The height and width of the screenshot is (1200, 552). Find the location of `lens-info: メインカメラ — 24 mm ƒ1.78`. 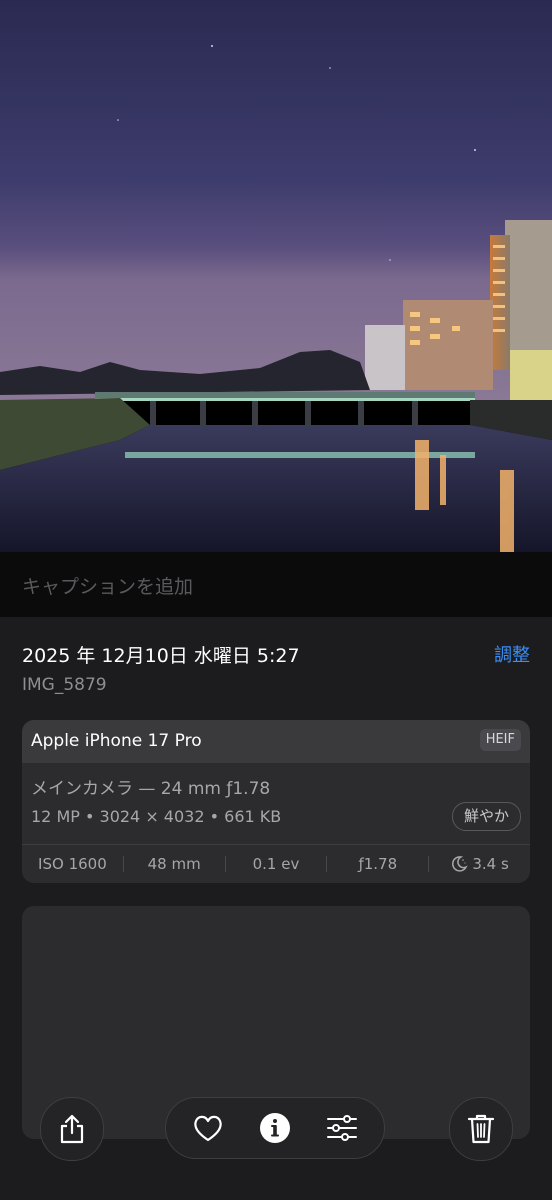

lens-info: メインカメラ — 24 mm ƒ1.78 is located at coordinates (151, 789).